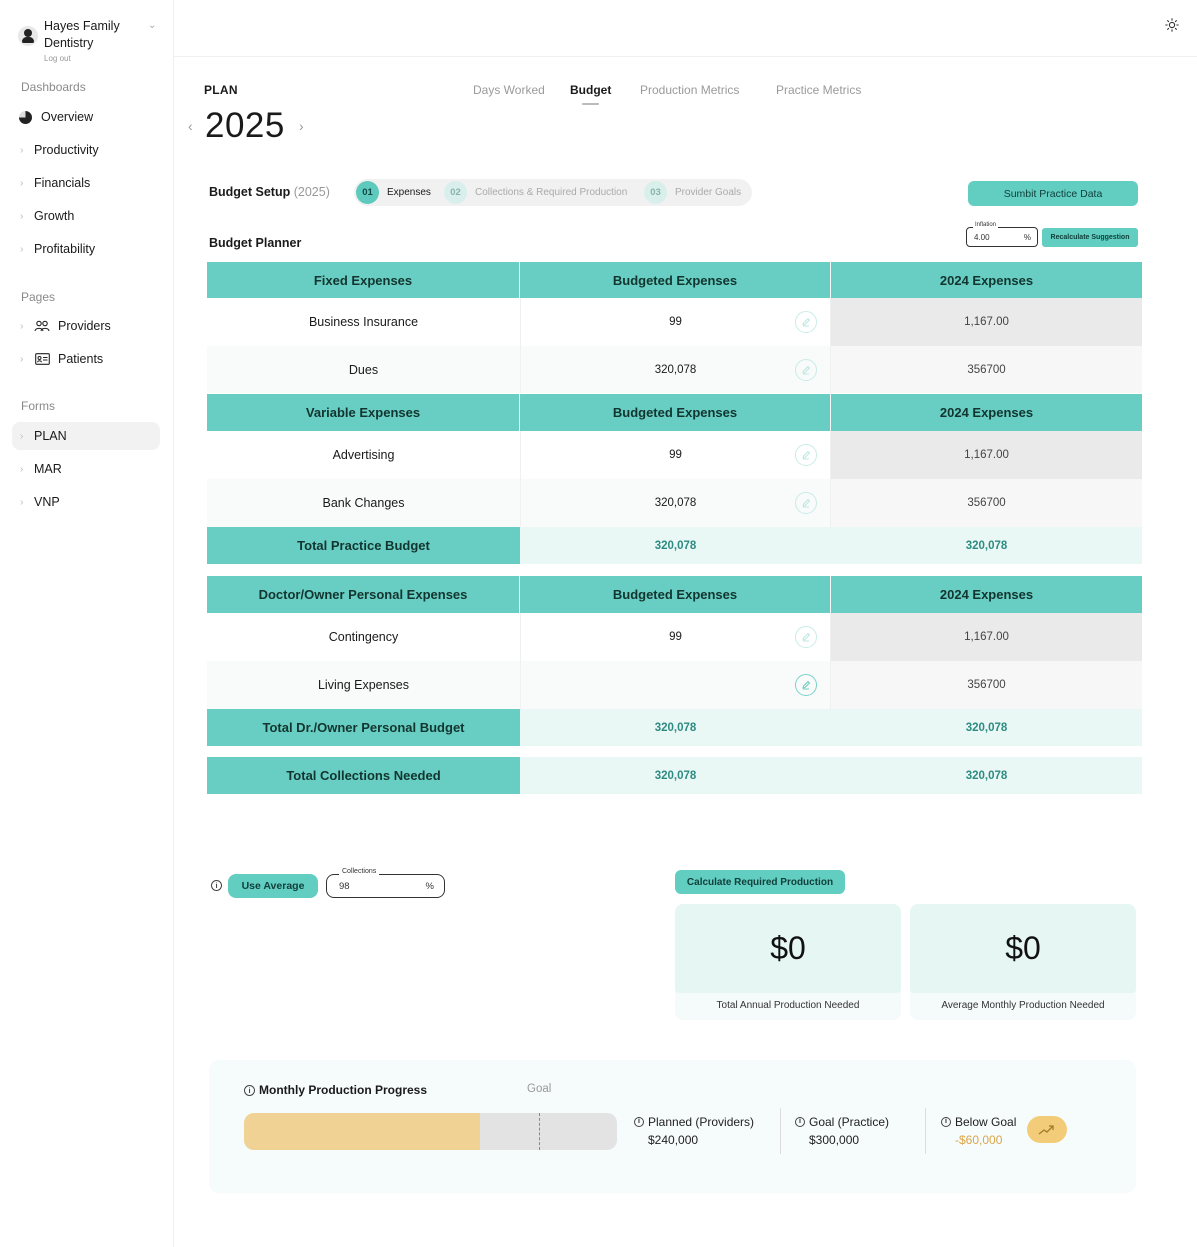 This screenshot has width=1197, height=1247. What do you see at coordinates (1053, 193) in the screenshot?
I see `submit-practice-data-button: Sumbit Practice Data` at bounding box center [1053, 193].